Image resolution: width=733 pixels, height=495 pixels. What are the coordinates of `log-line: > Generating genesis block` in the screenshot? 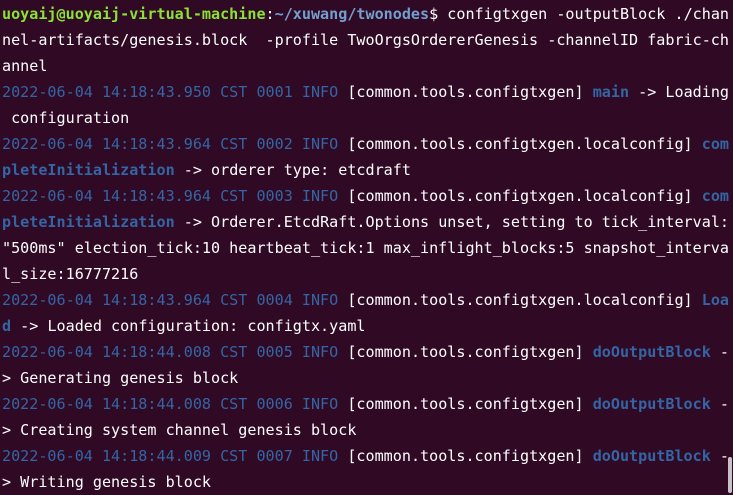 It's located at (367, 378).